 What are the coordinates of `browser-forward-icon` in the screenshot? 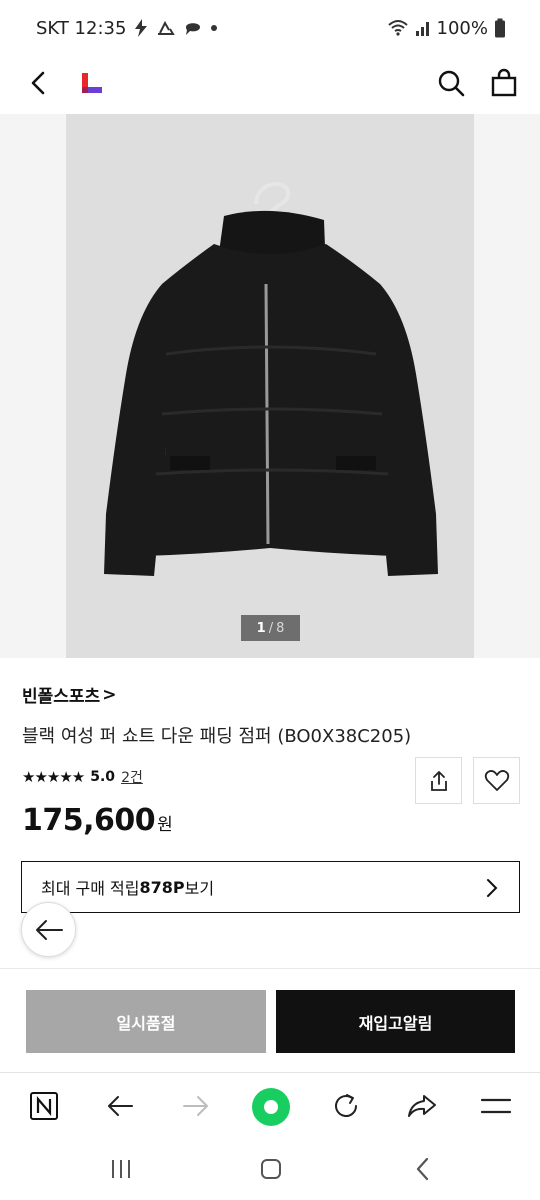 It's located at (196, 1106).